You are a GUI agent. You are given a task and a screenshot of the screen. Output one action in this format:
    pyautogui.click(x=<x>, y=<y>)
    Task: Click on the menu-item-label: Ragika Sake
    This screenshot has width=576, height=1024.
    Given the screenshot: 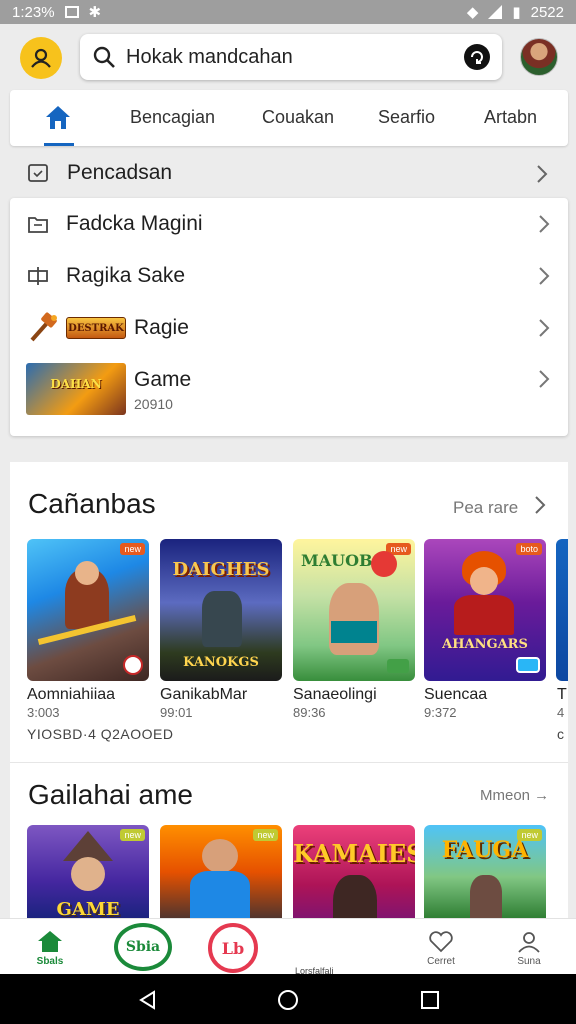 What is the action you would take?
    pyautogui.click(x=126, y=275)
    